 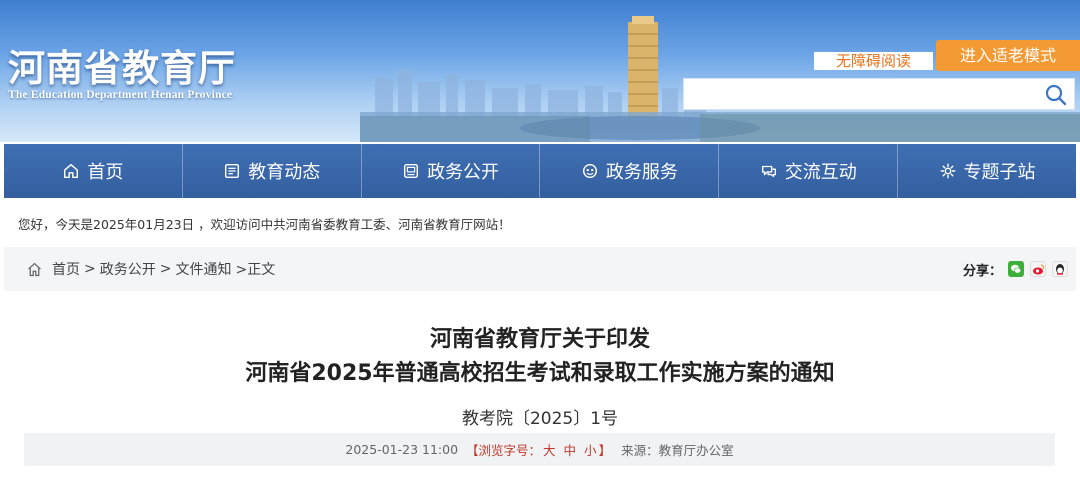 I want to click on breadcrumb-home-link: 首页, so click(x=66, y=269).